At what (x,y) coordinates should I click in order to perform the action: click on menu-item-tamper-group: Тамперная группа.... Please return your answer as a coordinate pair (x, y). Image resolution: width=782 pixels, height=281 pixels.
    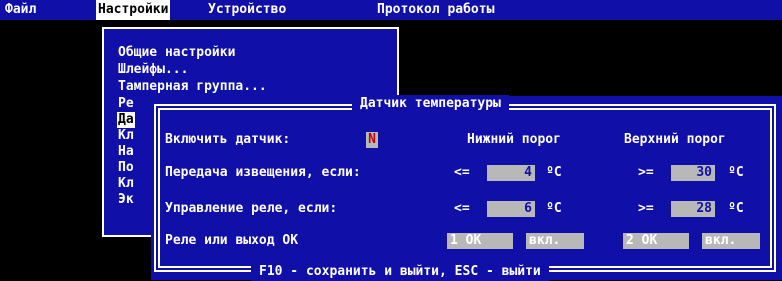
    Looking at the image, I should click on (192, 87).